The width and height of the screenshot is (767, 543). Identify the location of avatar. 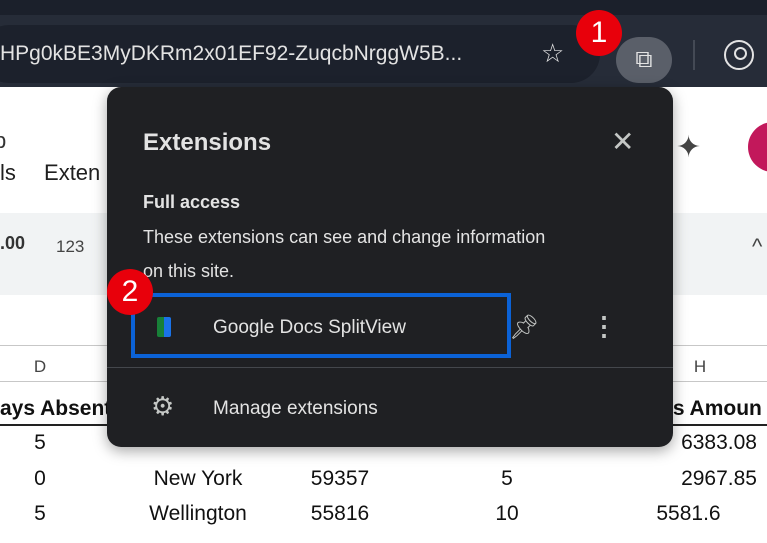
(757, 147).